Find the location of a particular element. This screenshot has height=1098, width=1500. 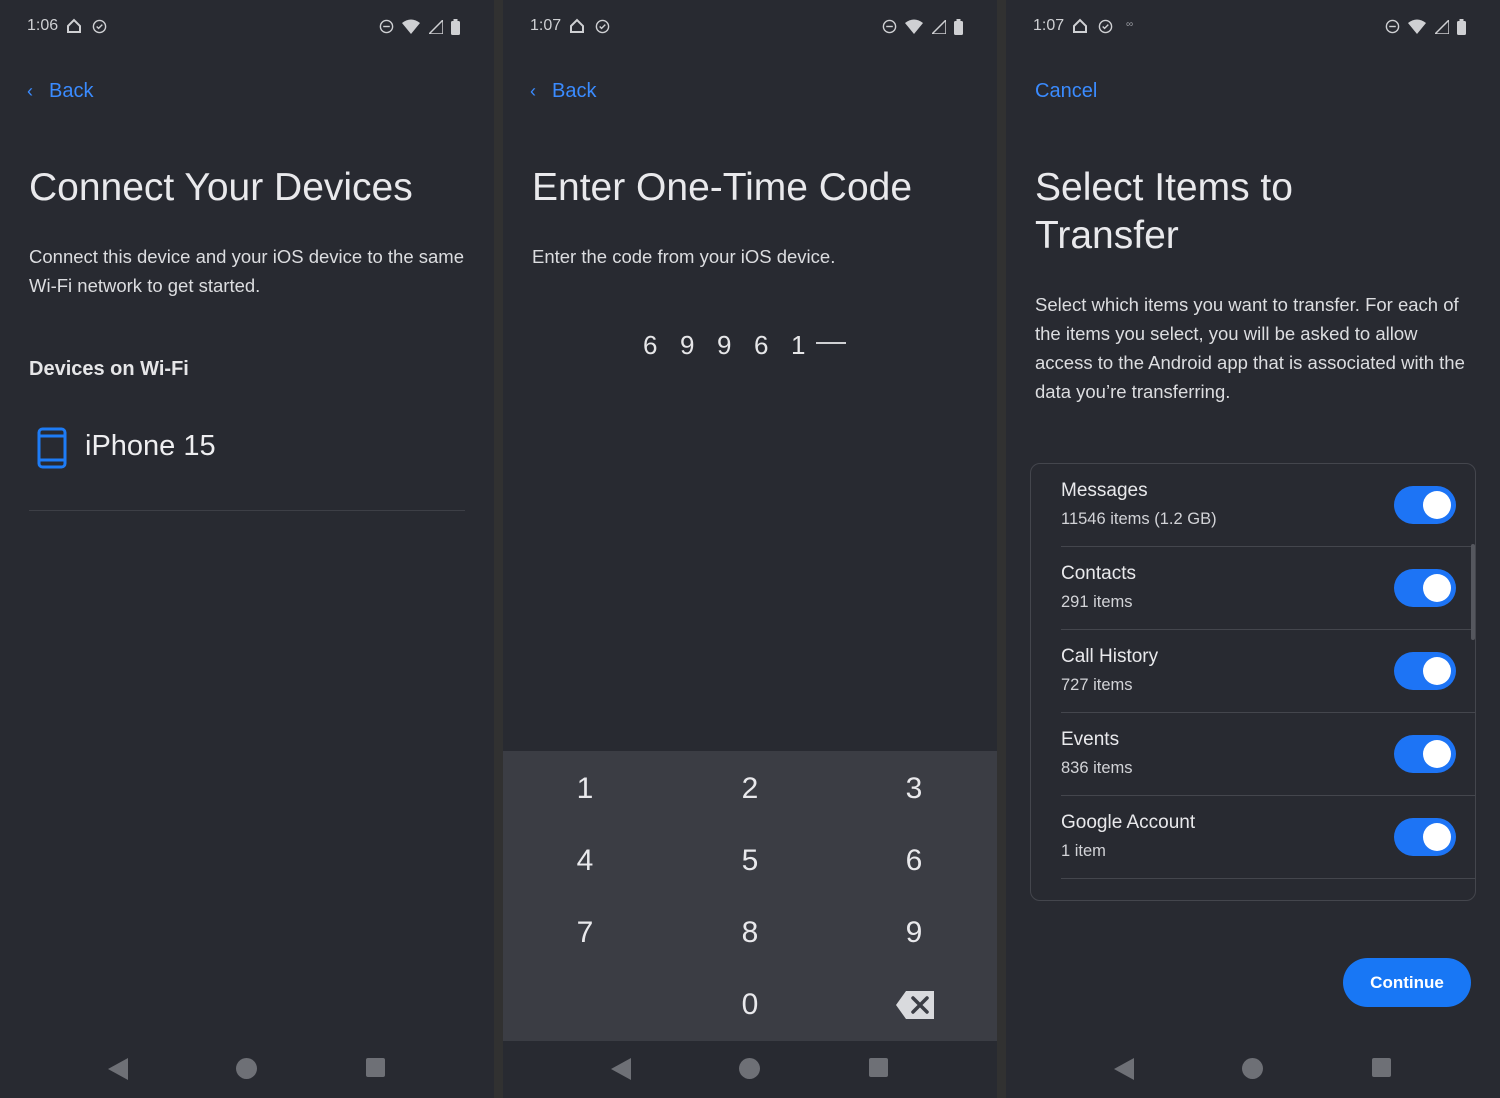

list-item: Call History 727 items is located at coordinates (1268, 671).